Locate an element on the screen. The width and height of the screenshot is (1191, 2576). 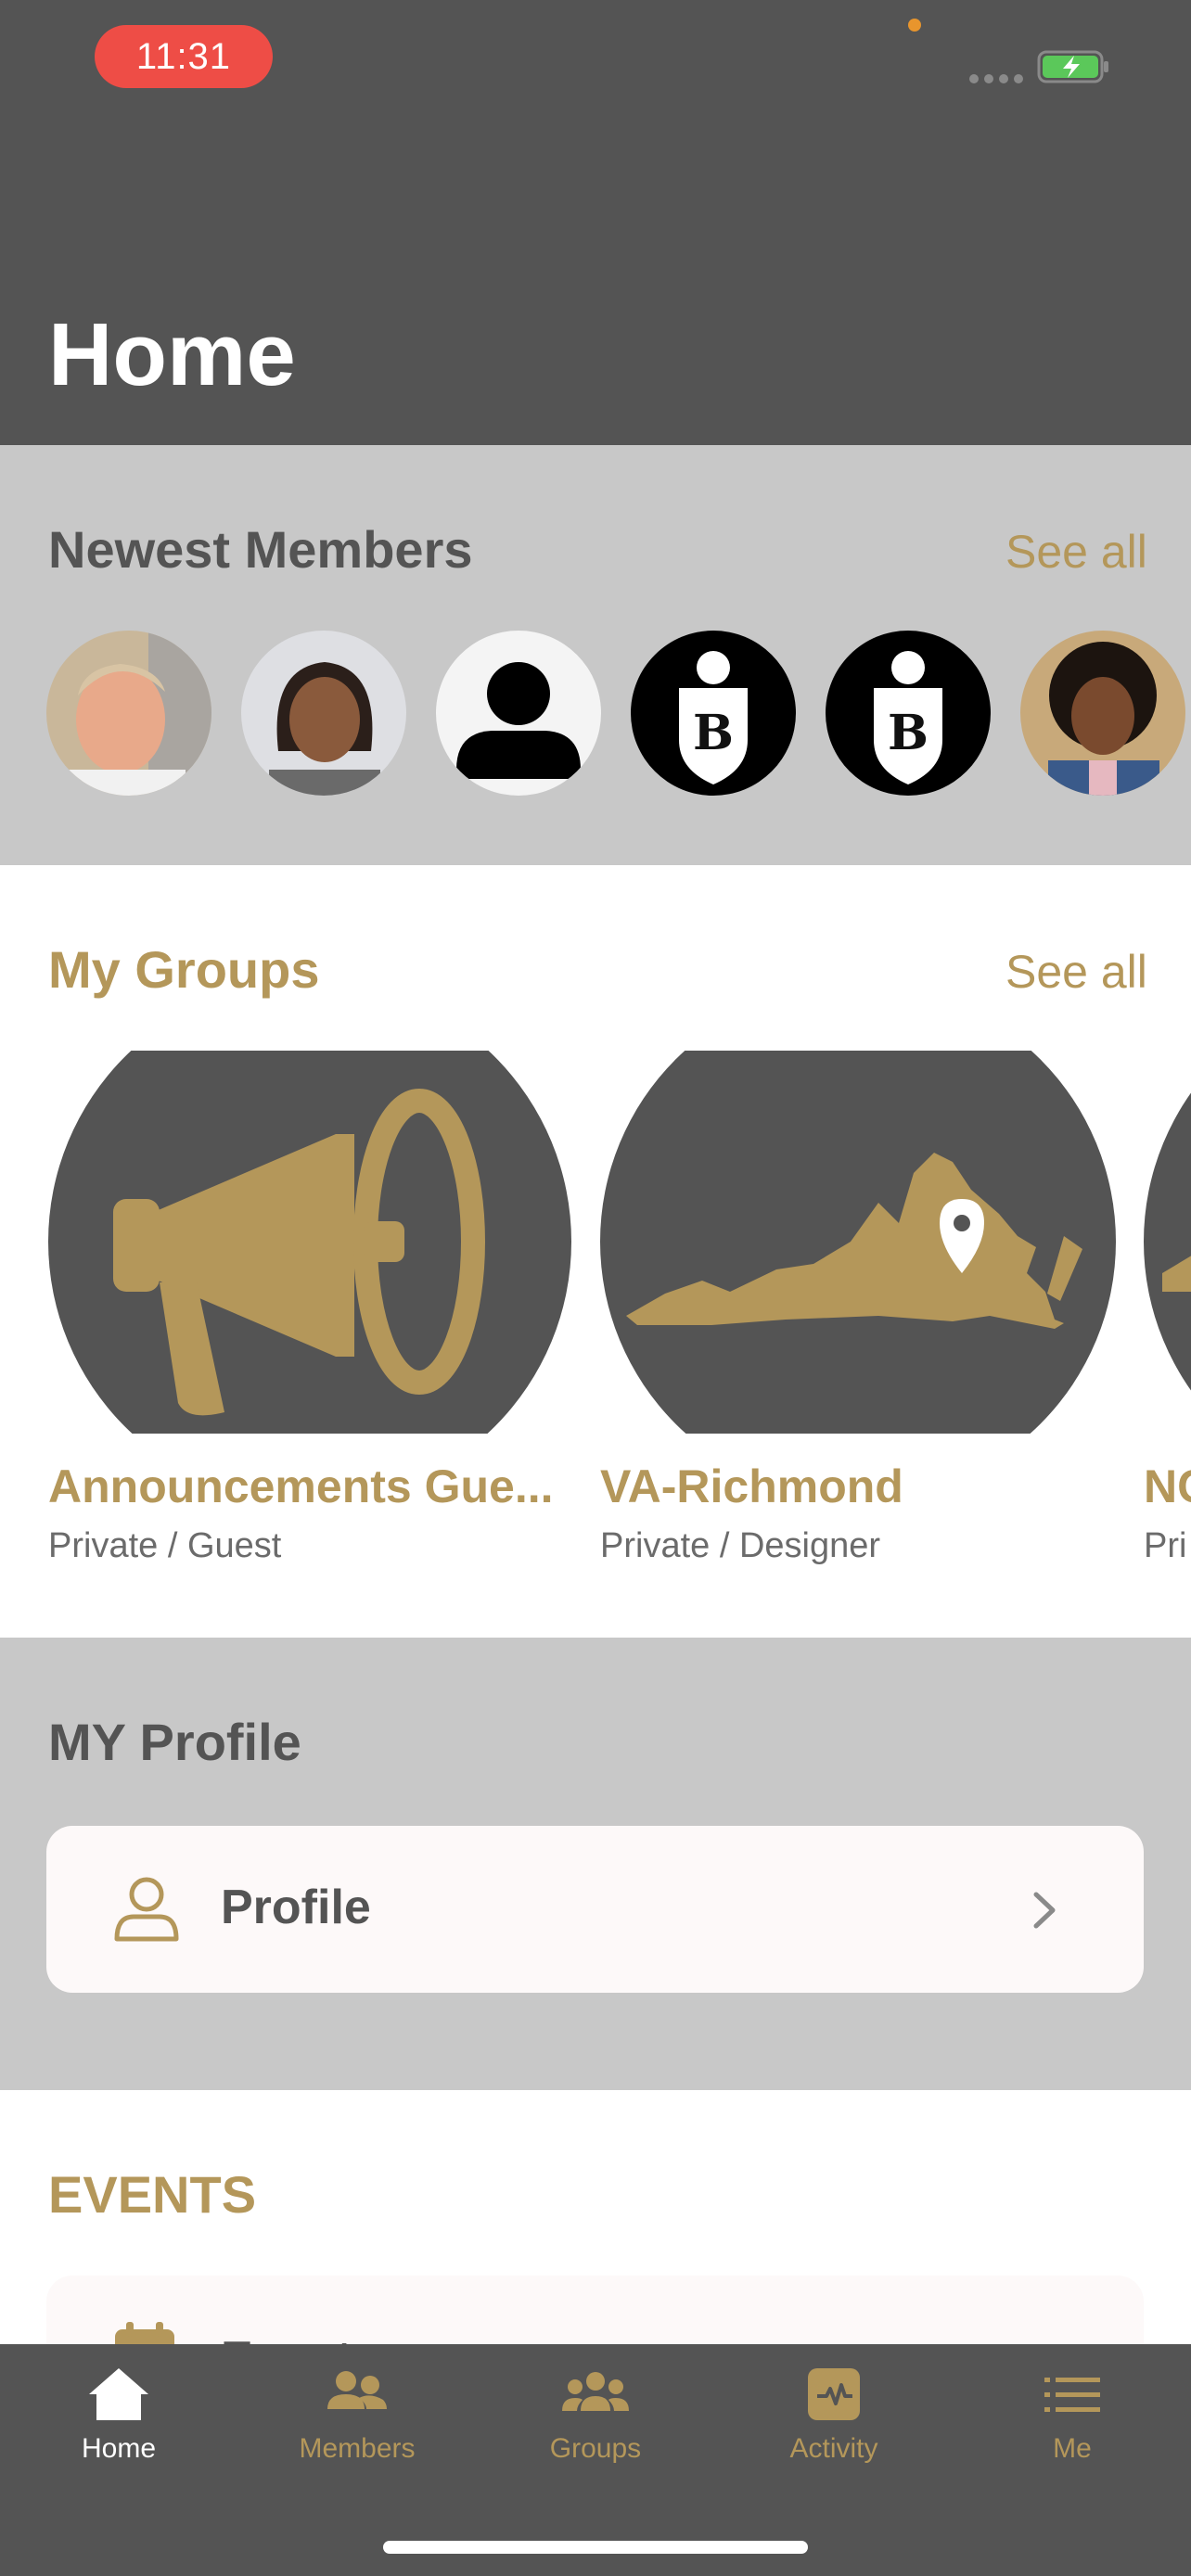
group-name: VA-Richmond is located at coordinates (751, 1486).